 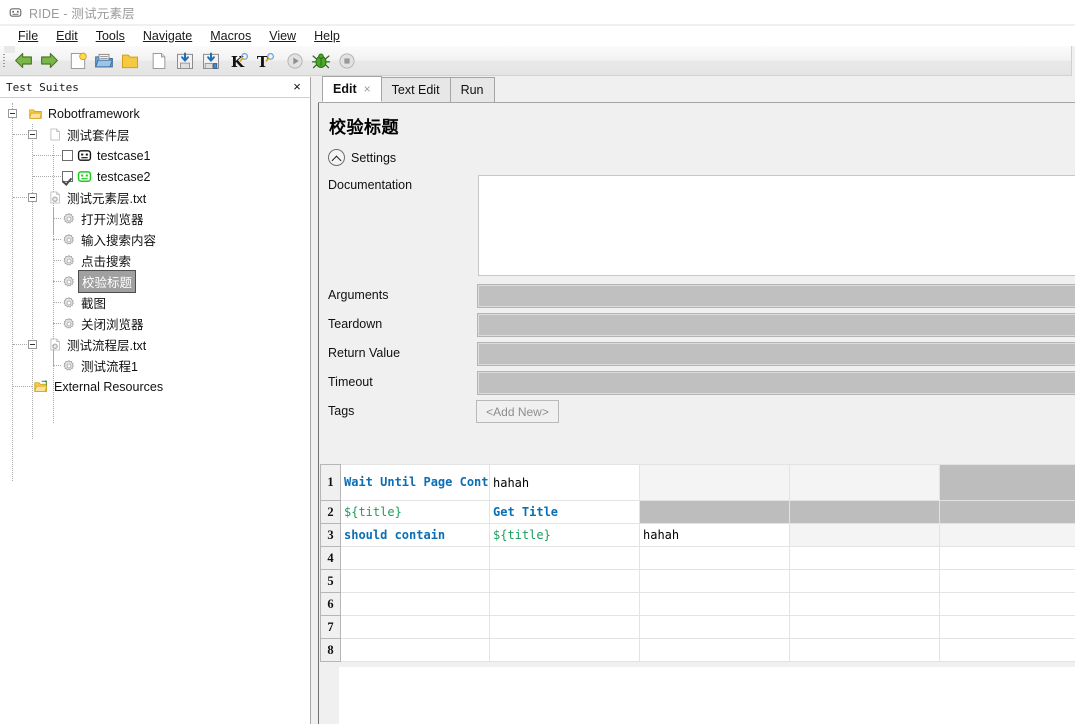 I want to click on arguments-field, so click(x=776, y=296).